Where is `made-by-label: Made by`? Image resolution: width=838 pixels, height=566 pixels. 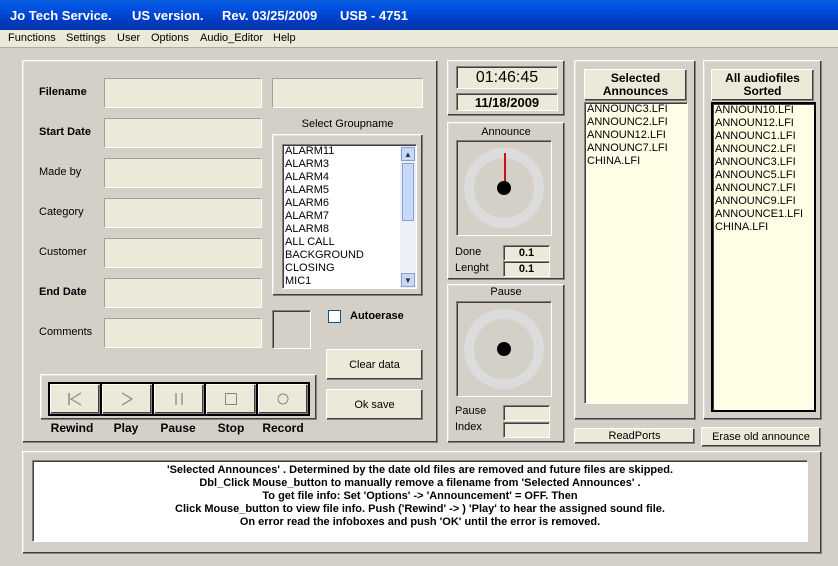 made-by-label: Made by is located at coordinates (60, 172).